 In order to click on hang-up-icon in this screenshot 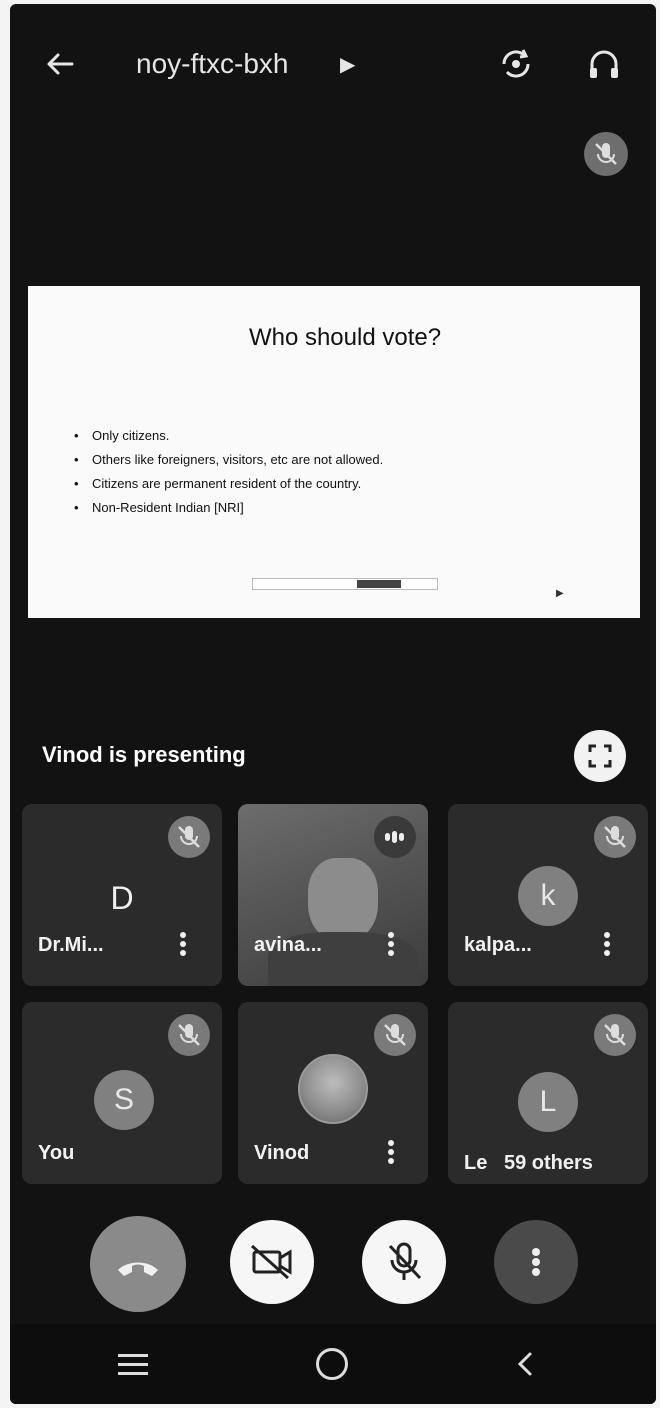, I will do `click(138, 1269)`.